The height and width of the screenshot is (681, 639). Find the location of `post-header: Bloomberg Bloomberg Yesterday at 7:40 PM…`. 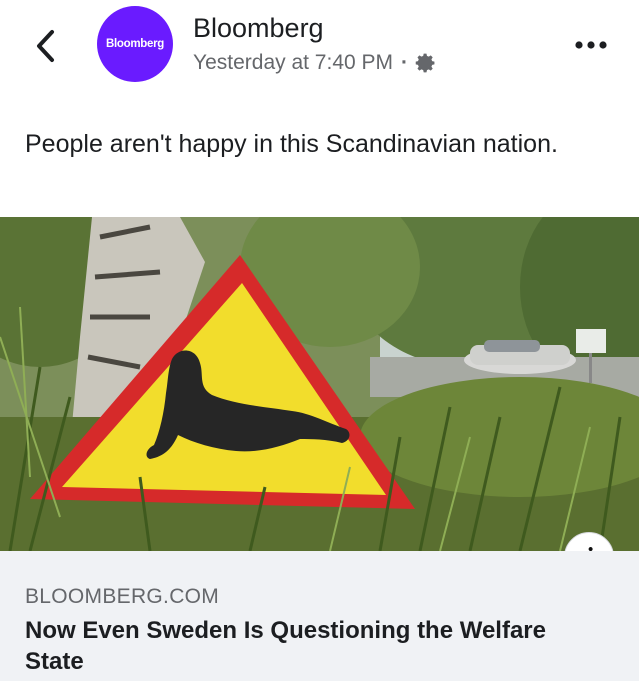

post-header: Bloomberg Bloomberg Yesterday at 7:40 PM… is located at coordinates (319, 47).